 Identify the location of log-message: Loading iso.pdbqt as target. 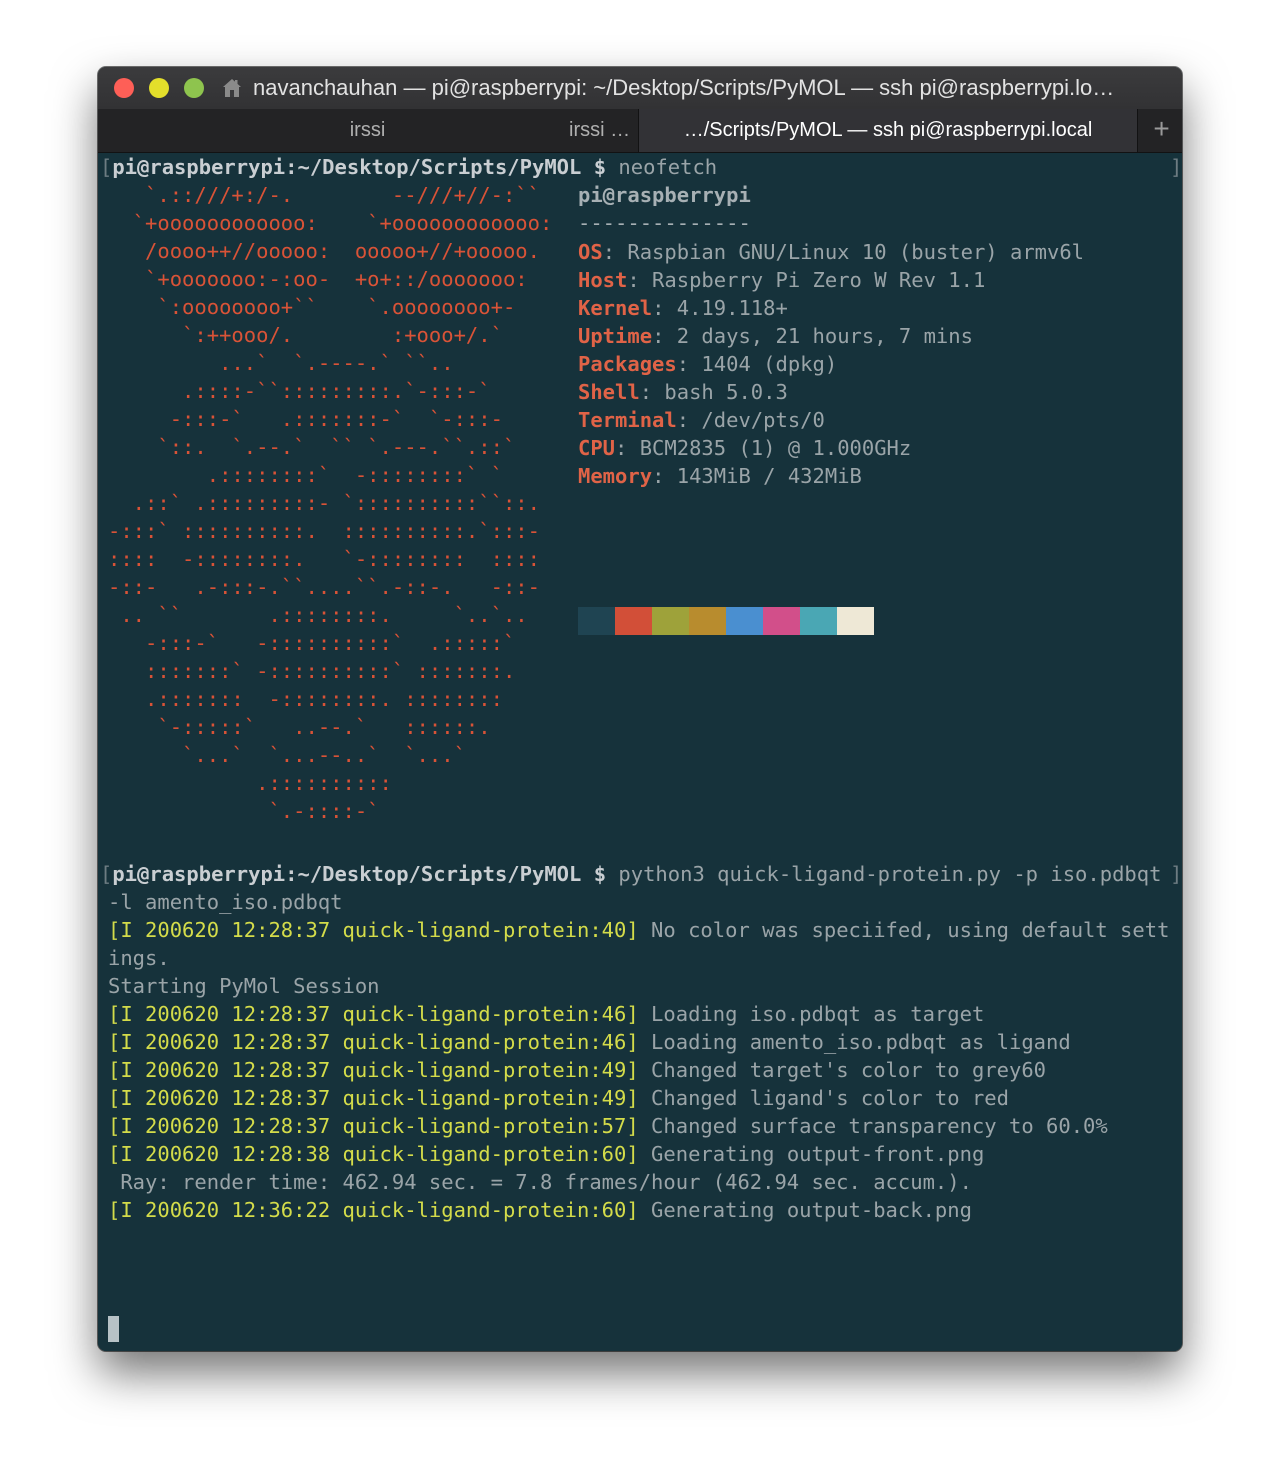
(811, 1014).